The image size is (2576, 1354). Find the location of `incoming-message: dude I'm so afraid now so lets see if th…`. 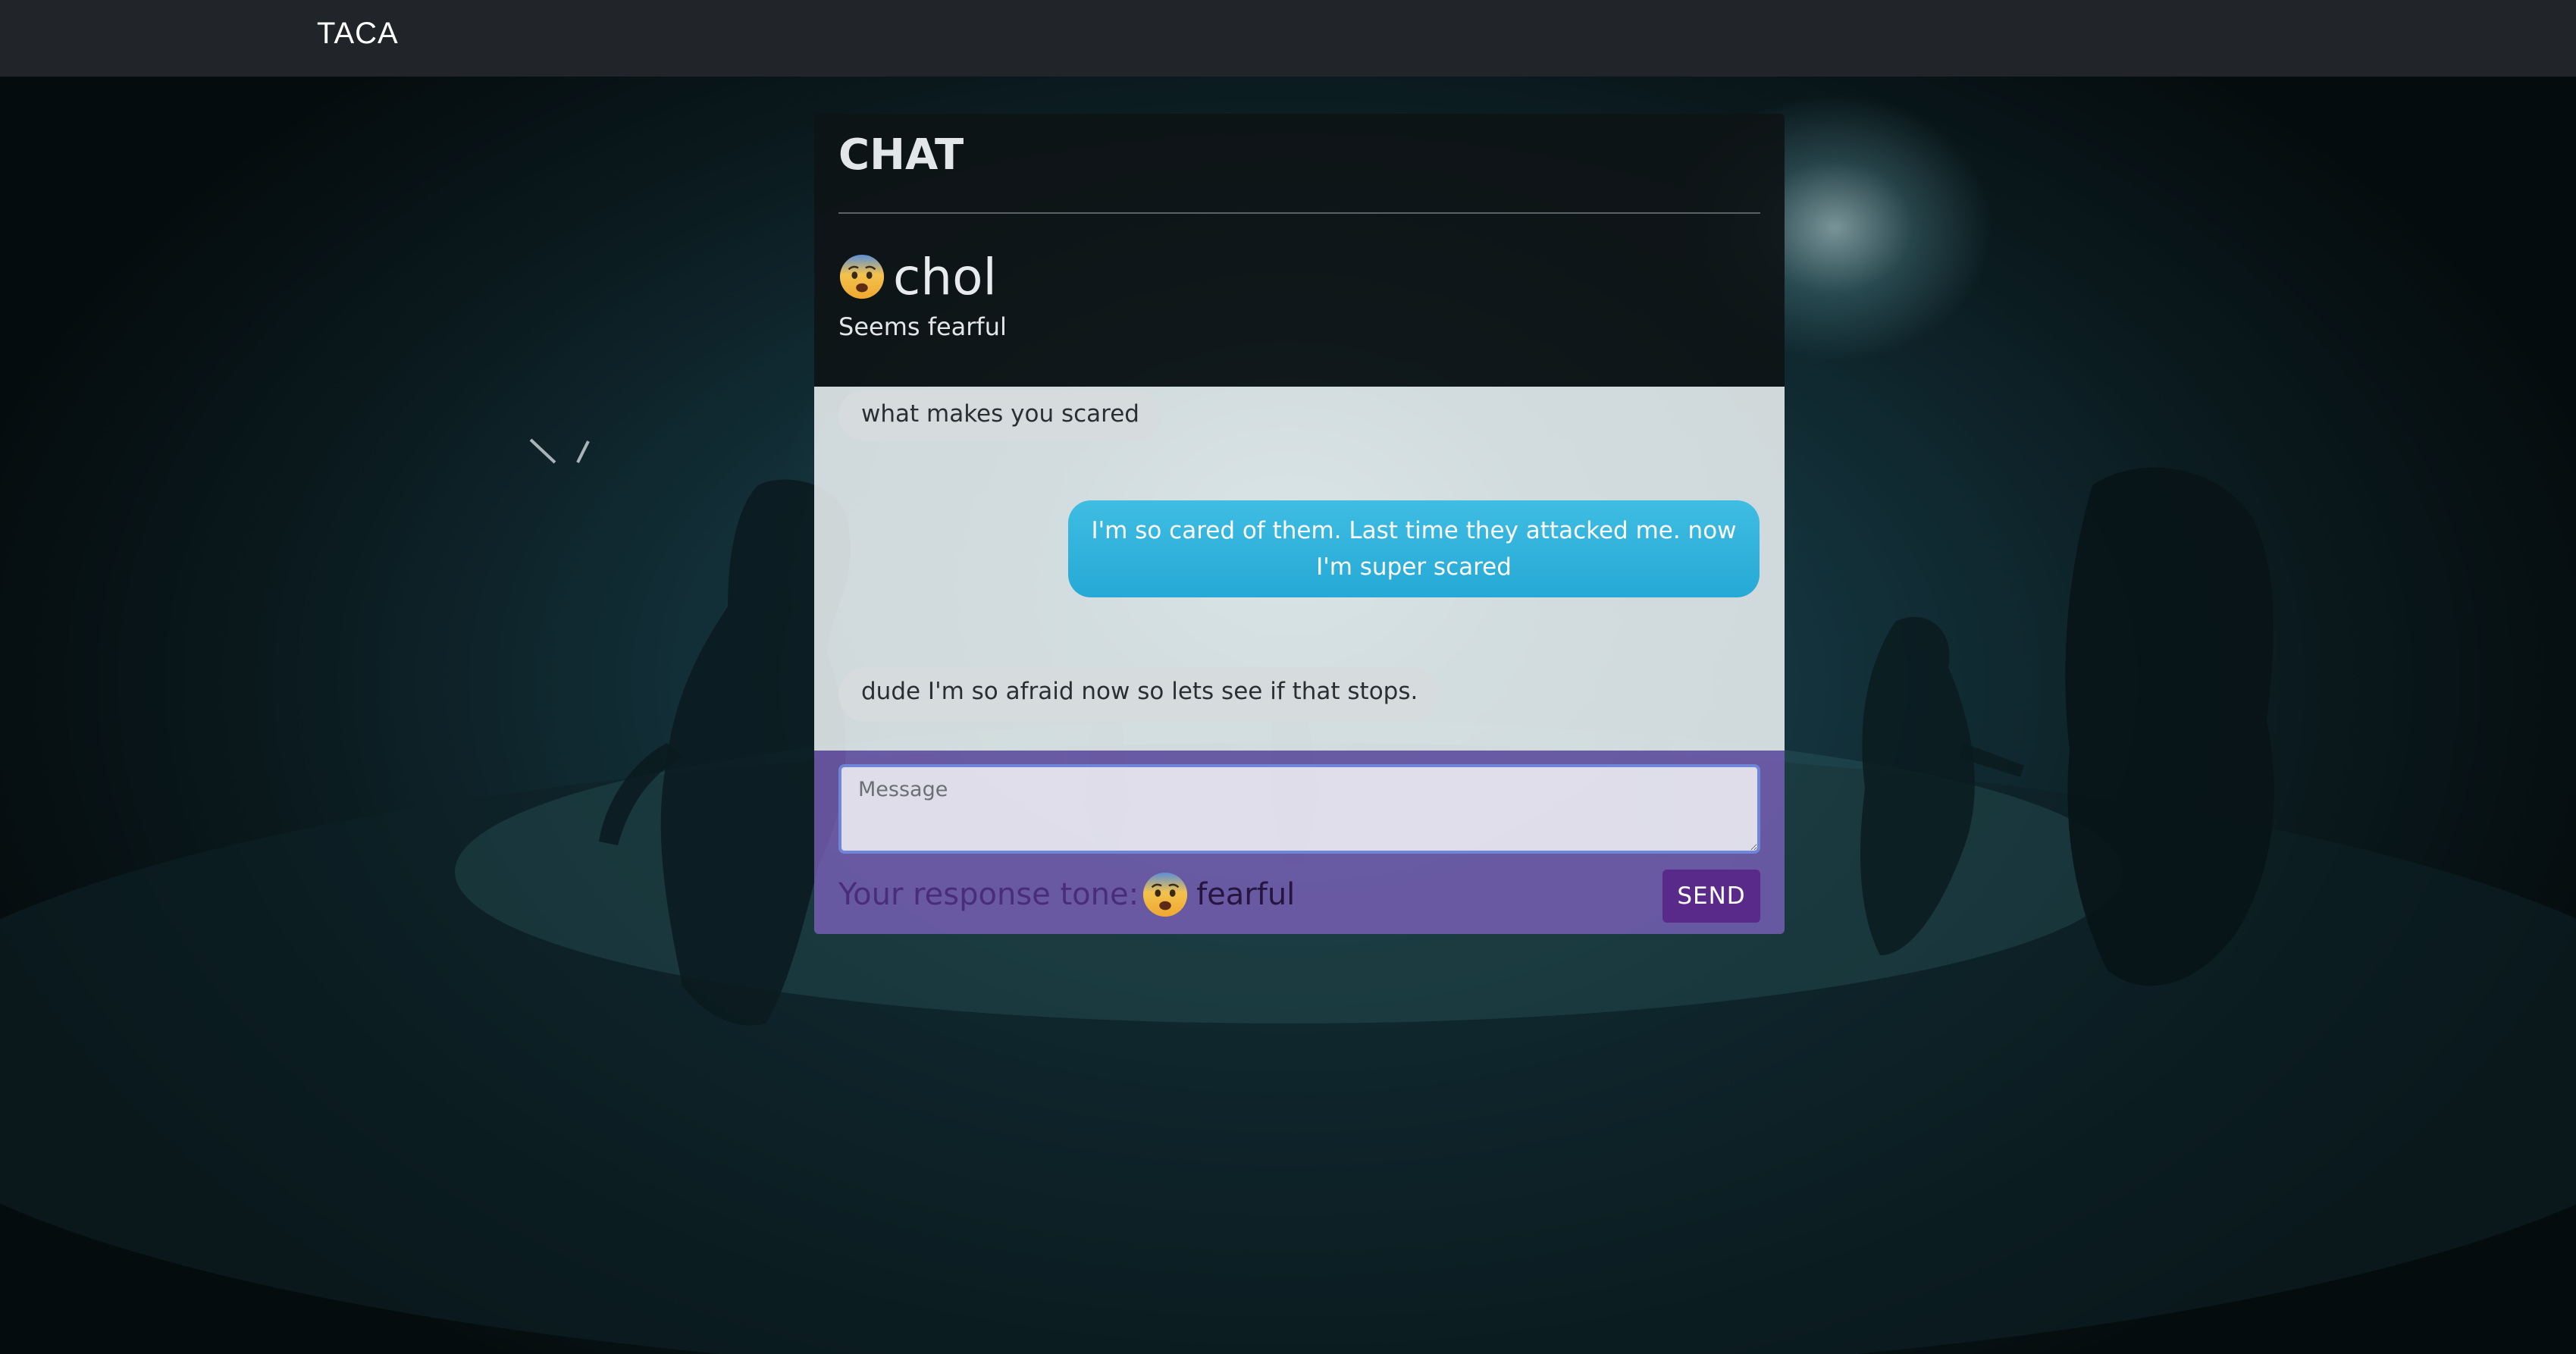

incoming-message: dude I'm so afraid now so lets see if th… is located at coordinates (1139, 694).